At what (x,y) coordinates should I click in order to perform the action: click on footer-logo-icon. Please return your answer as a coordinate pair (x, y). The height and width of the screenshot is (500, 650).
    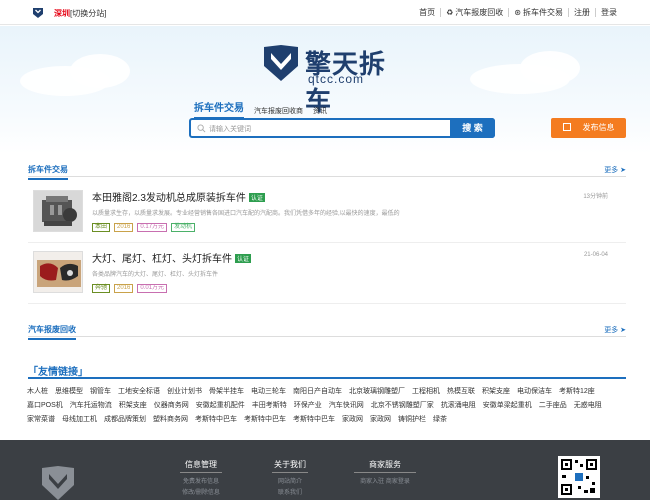
    Looking at the image, I should click on (58, 482).